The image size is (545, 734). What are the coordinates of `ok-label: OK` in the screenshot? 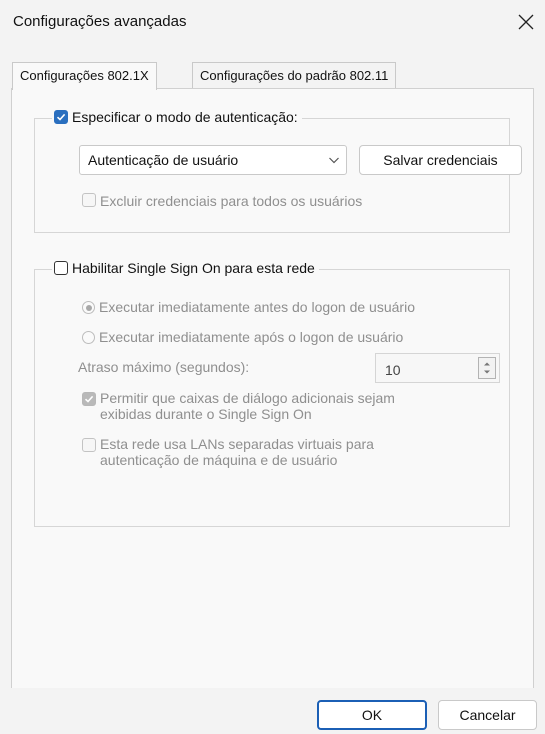 It's located at (372, 715).